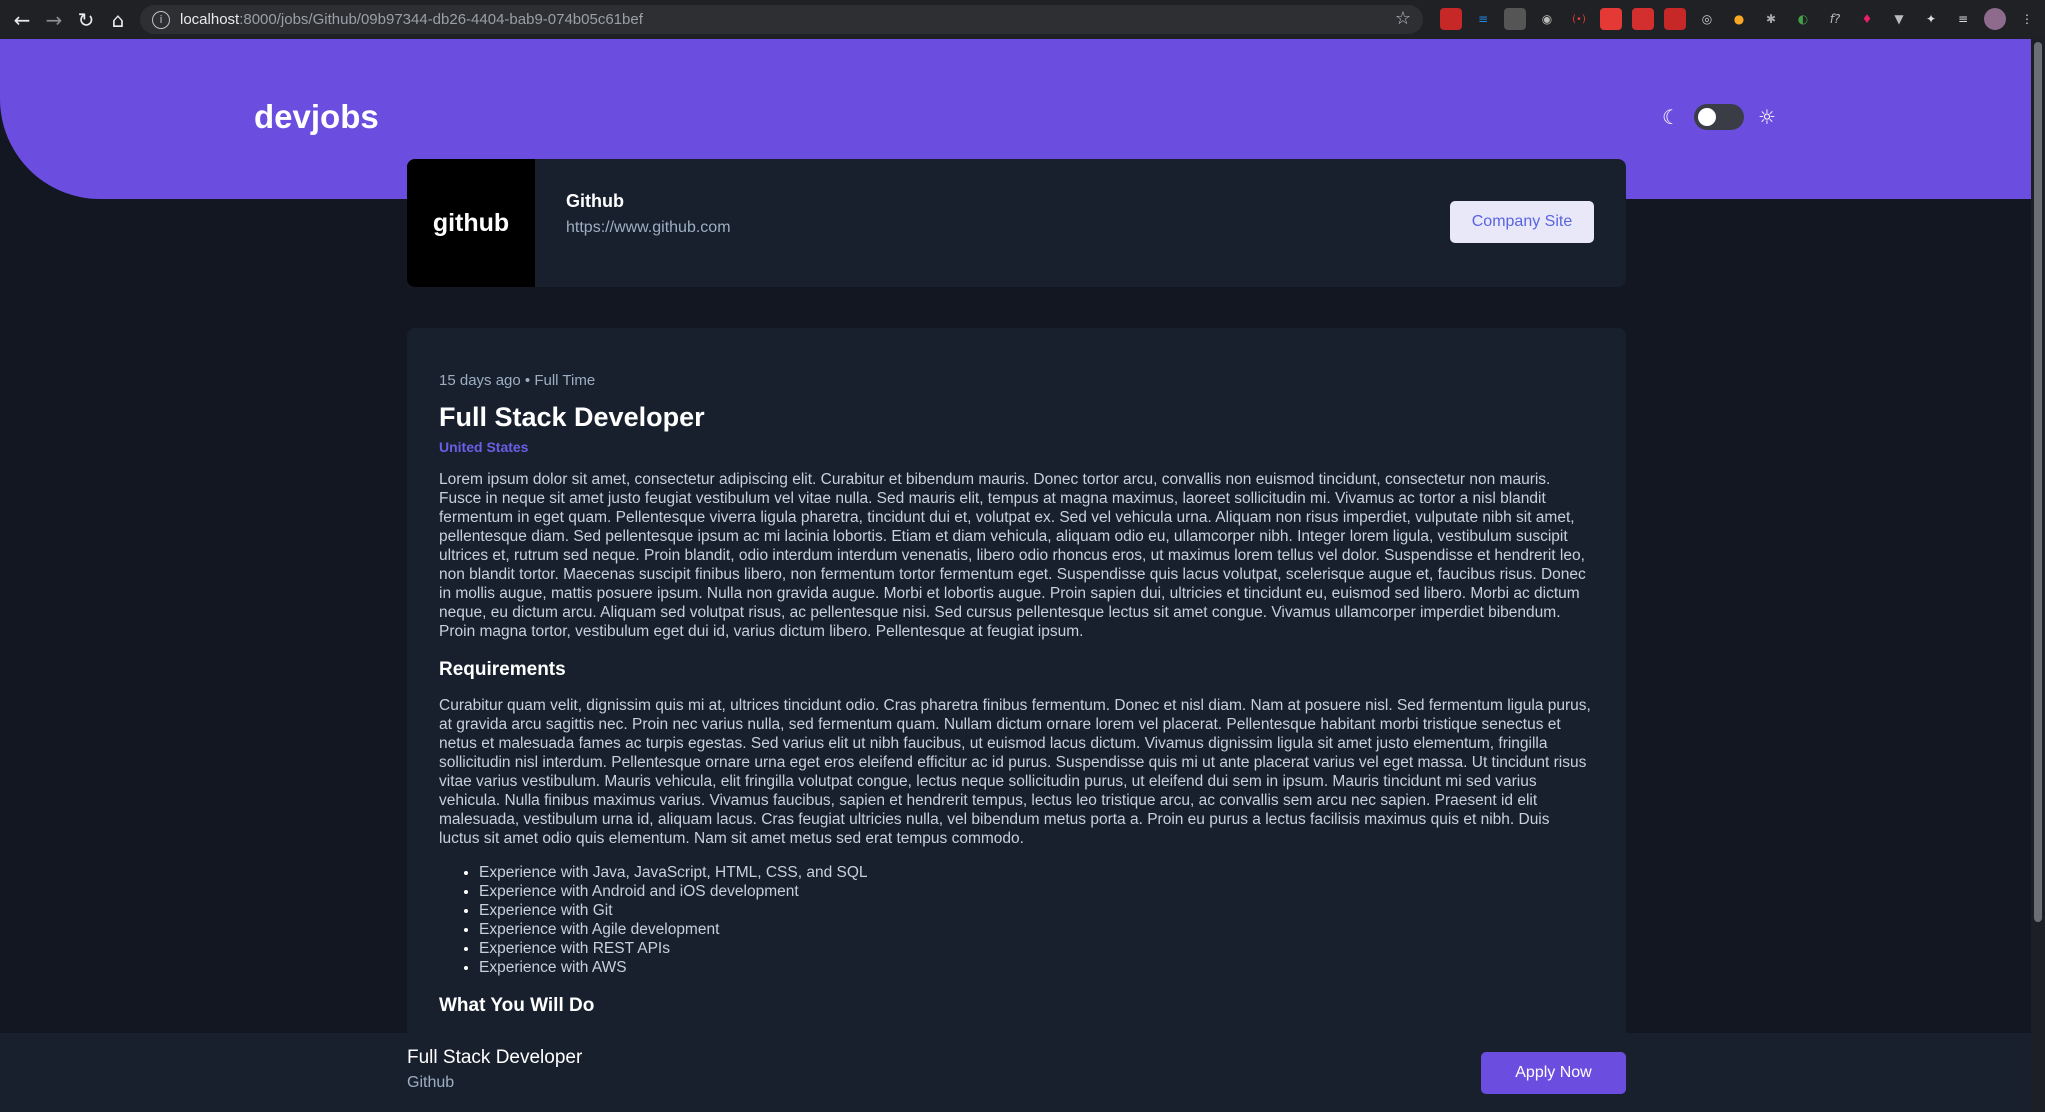  What do you see at coordinates (1016, 380) in the screenshot?
I see `job-meta: 15 days ago • Full Time` at bounding box center [1016, 380].